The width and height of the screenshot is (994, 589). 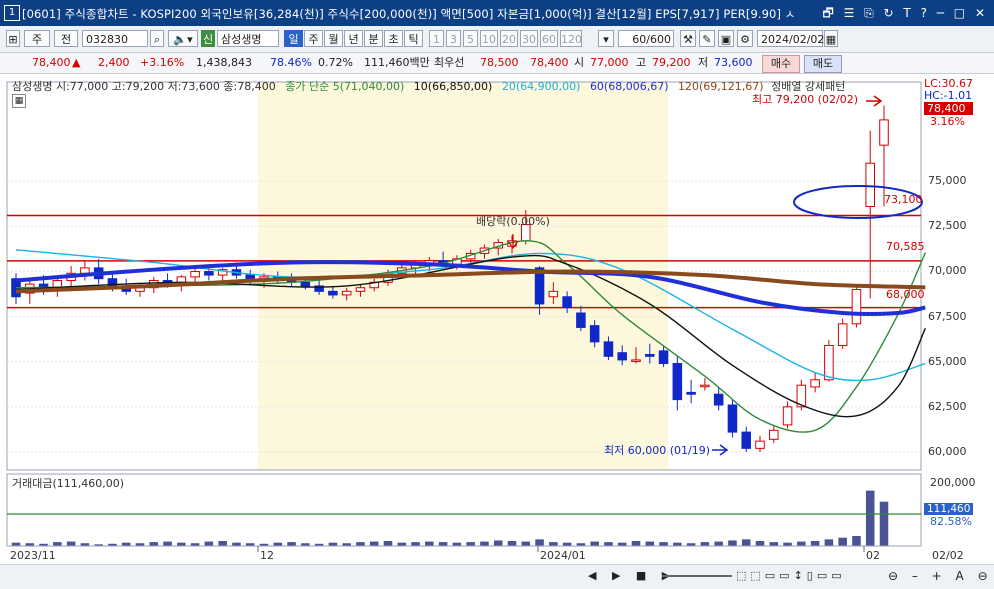 What do you see at coordinates (790, 38) in the screenshot?
I see `date-input: 2024/02/02` at bounding box center [790, 38].